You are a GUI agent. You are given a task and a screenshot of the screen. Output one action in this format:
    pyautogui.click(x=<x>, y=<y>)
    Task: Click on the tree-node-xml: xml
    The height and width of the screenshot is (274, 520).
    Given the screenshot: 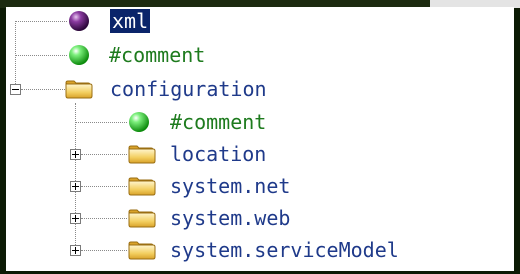 What is the action you would take?
    pyautogui.click(x=109, y=21)
    